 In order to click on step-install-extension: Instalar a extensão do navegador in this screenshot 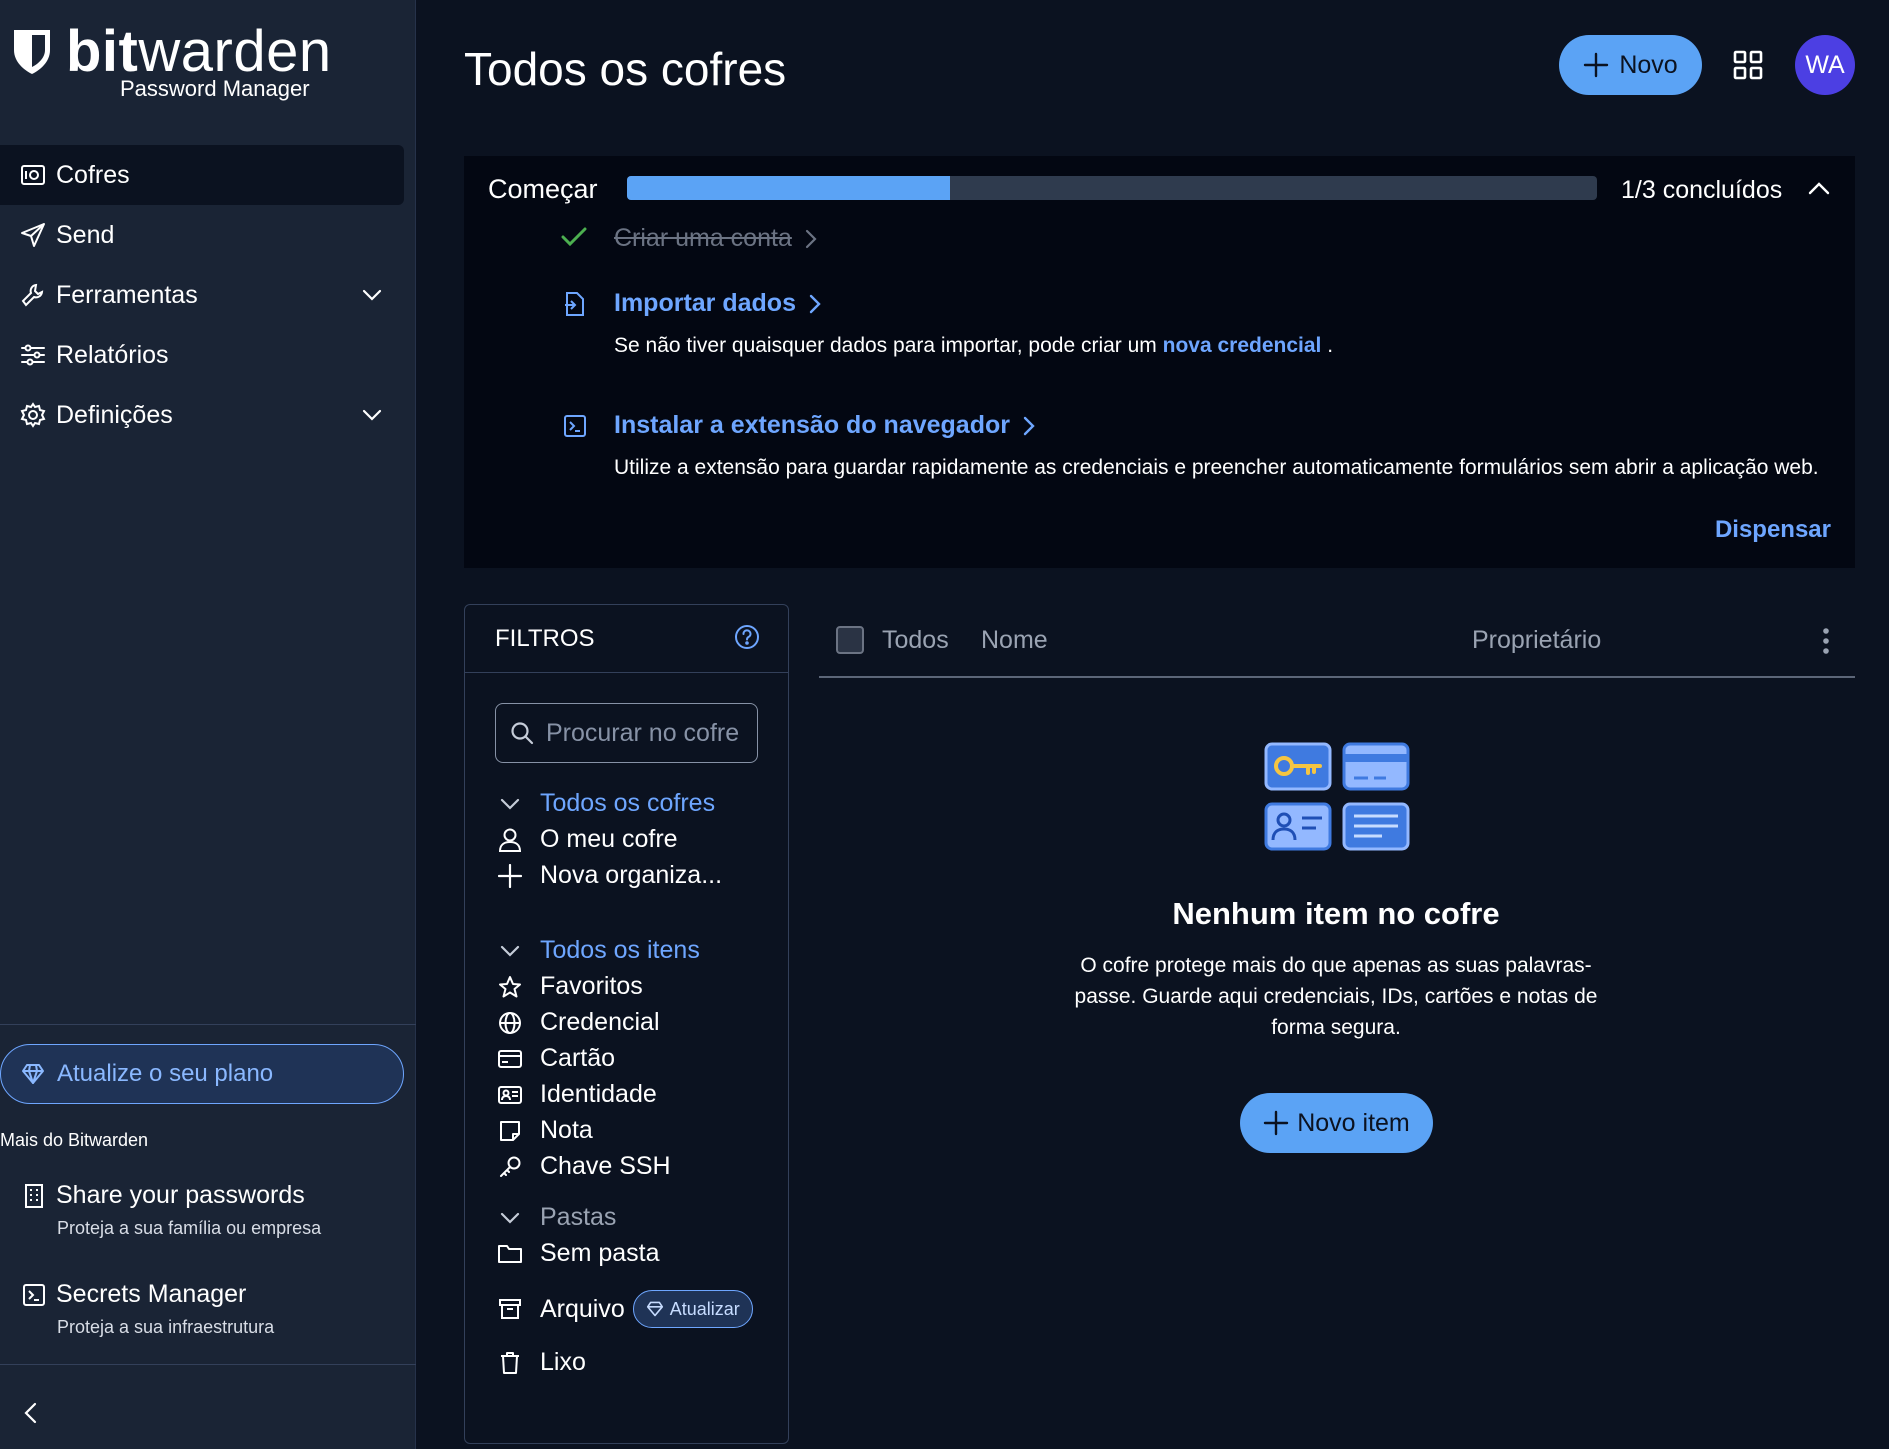, I will do `click(825, 425)`.